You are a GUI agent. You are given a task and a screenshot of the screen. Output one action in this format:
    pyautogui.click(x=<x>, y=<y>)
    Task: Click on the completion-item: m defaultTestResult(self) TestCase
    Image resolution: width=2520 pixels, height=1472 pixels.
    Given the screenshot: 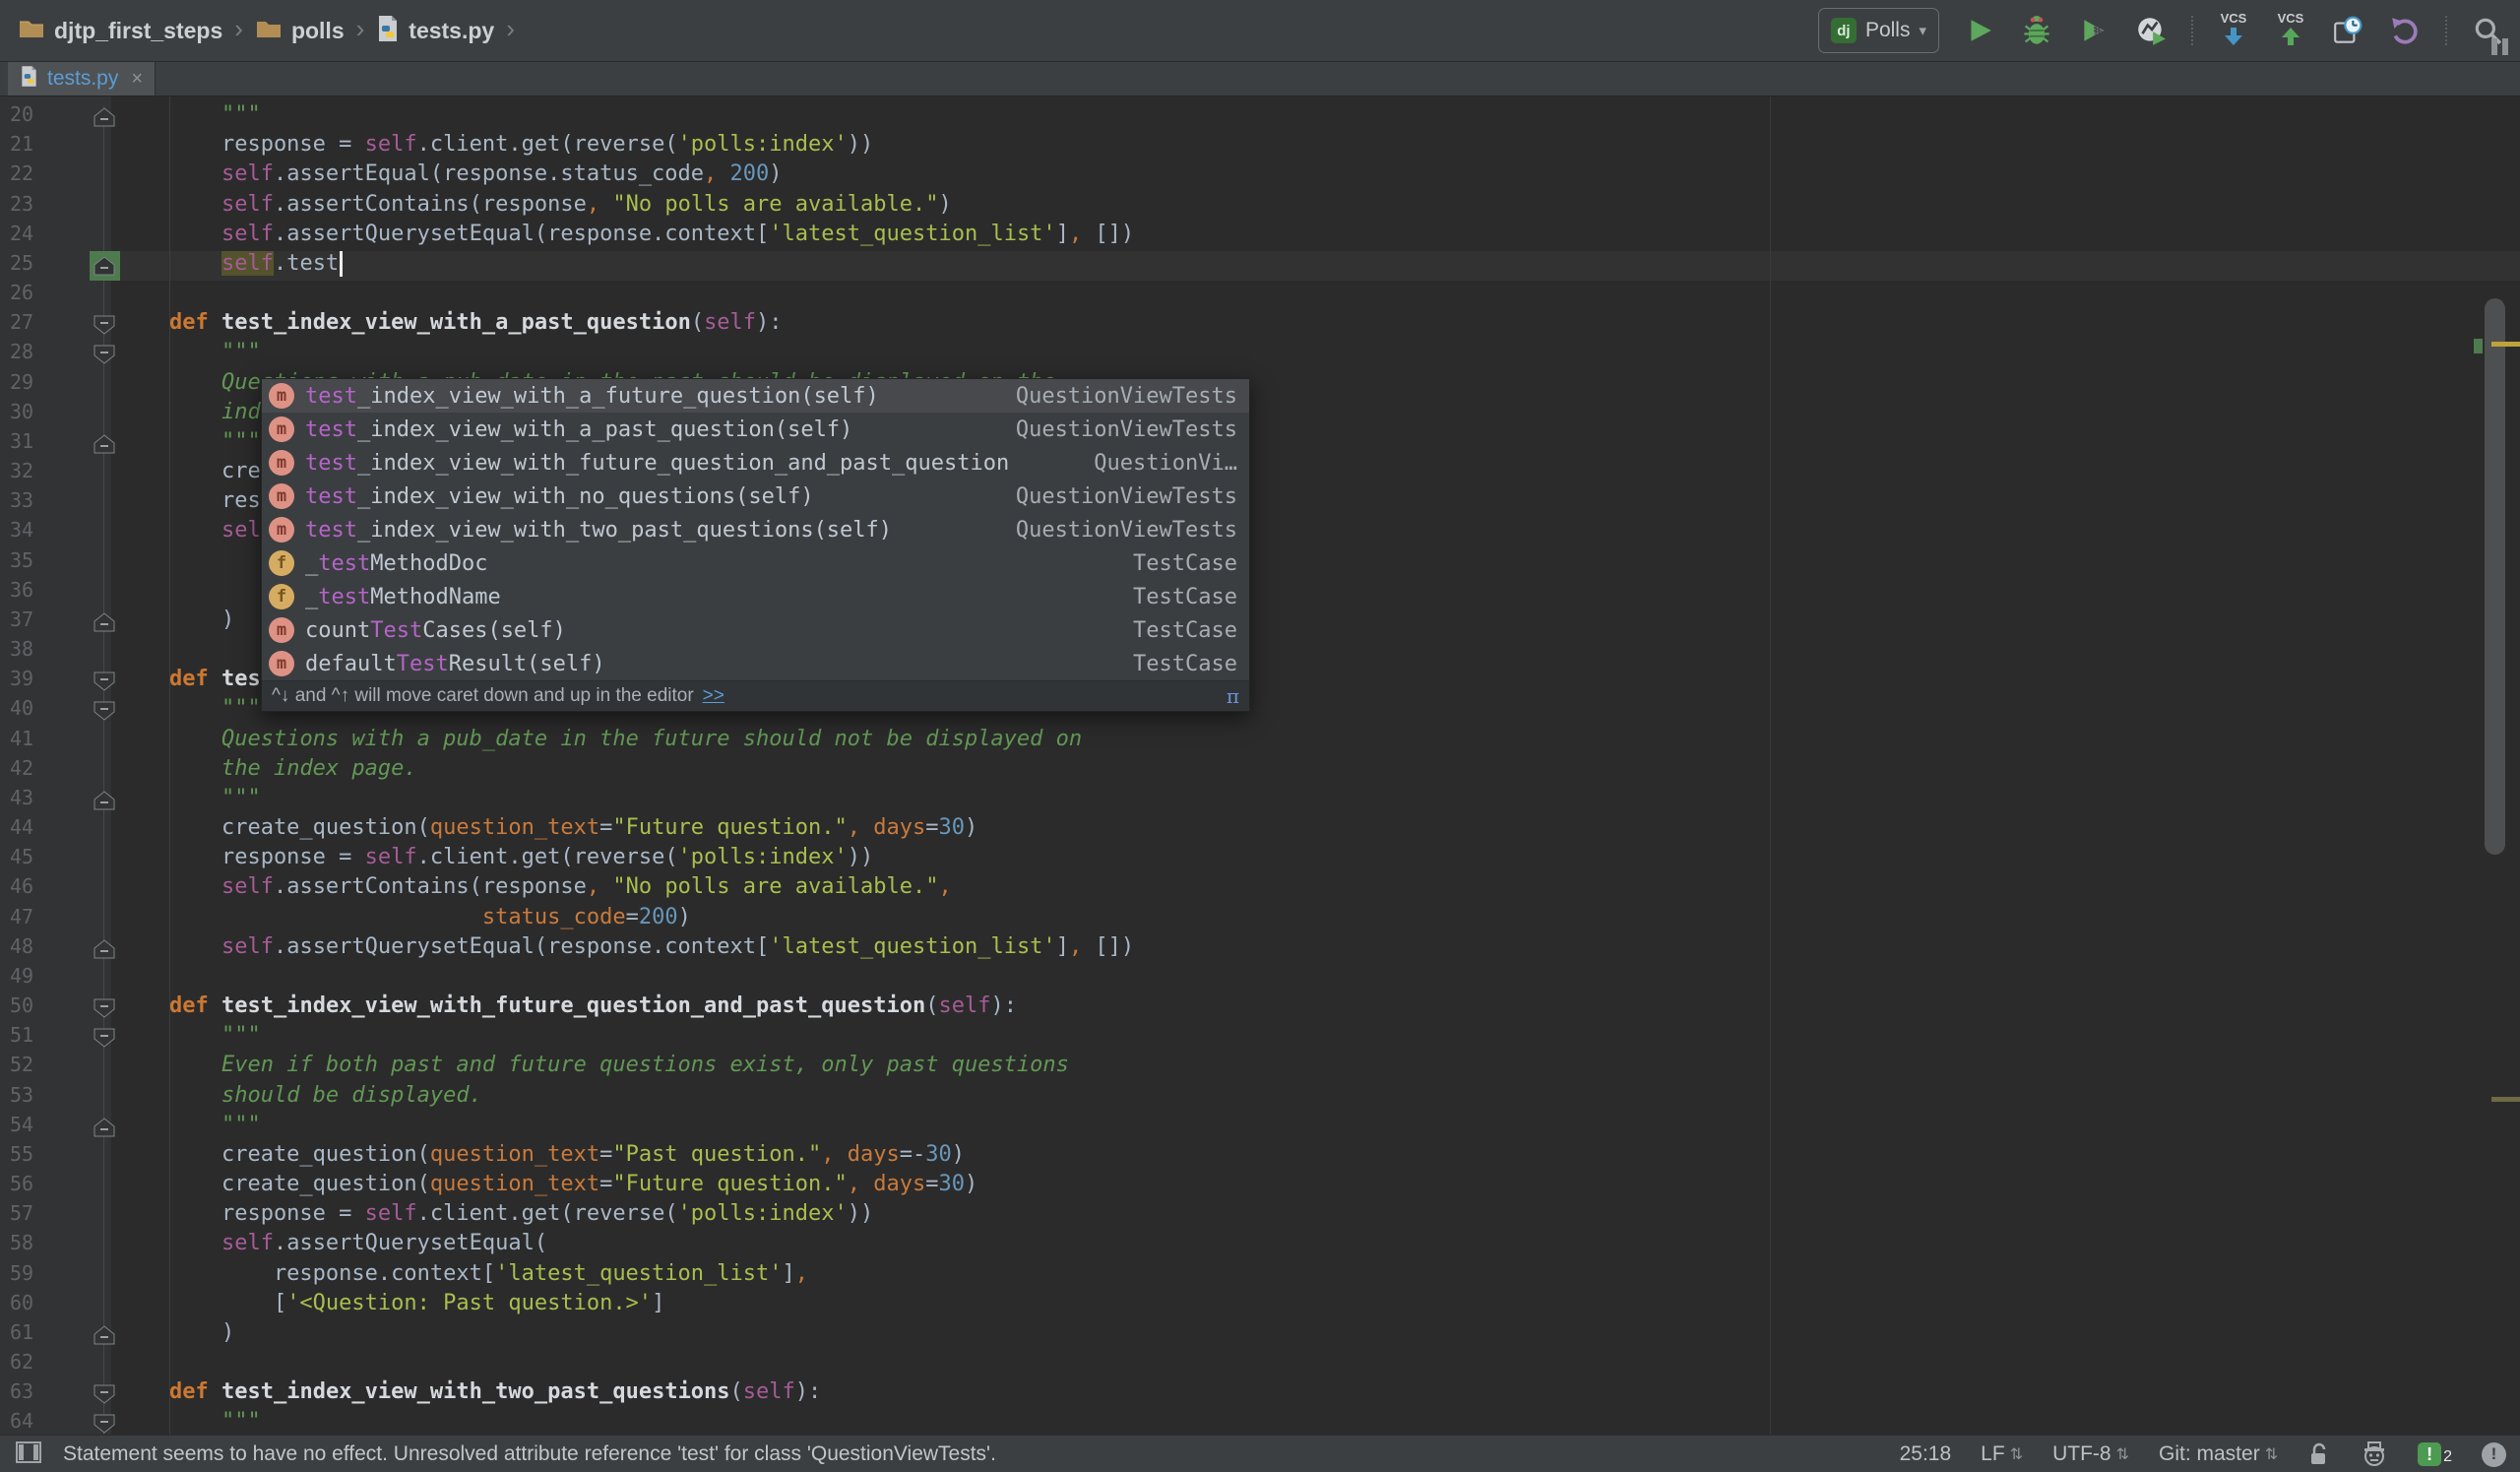 What is the action you would take?
    pyautogui.click(x=755, y=663)
    